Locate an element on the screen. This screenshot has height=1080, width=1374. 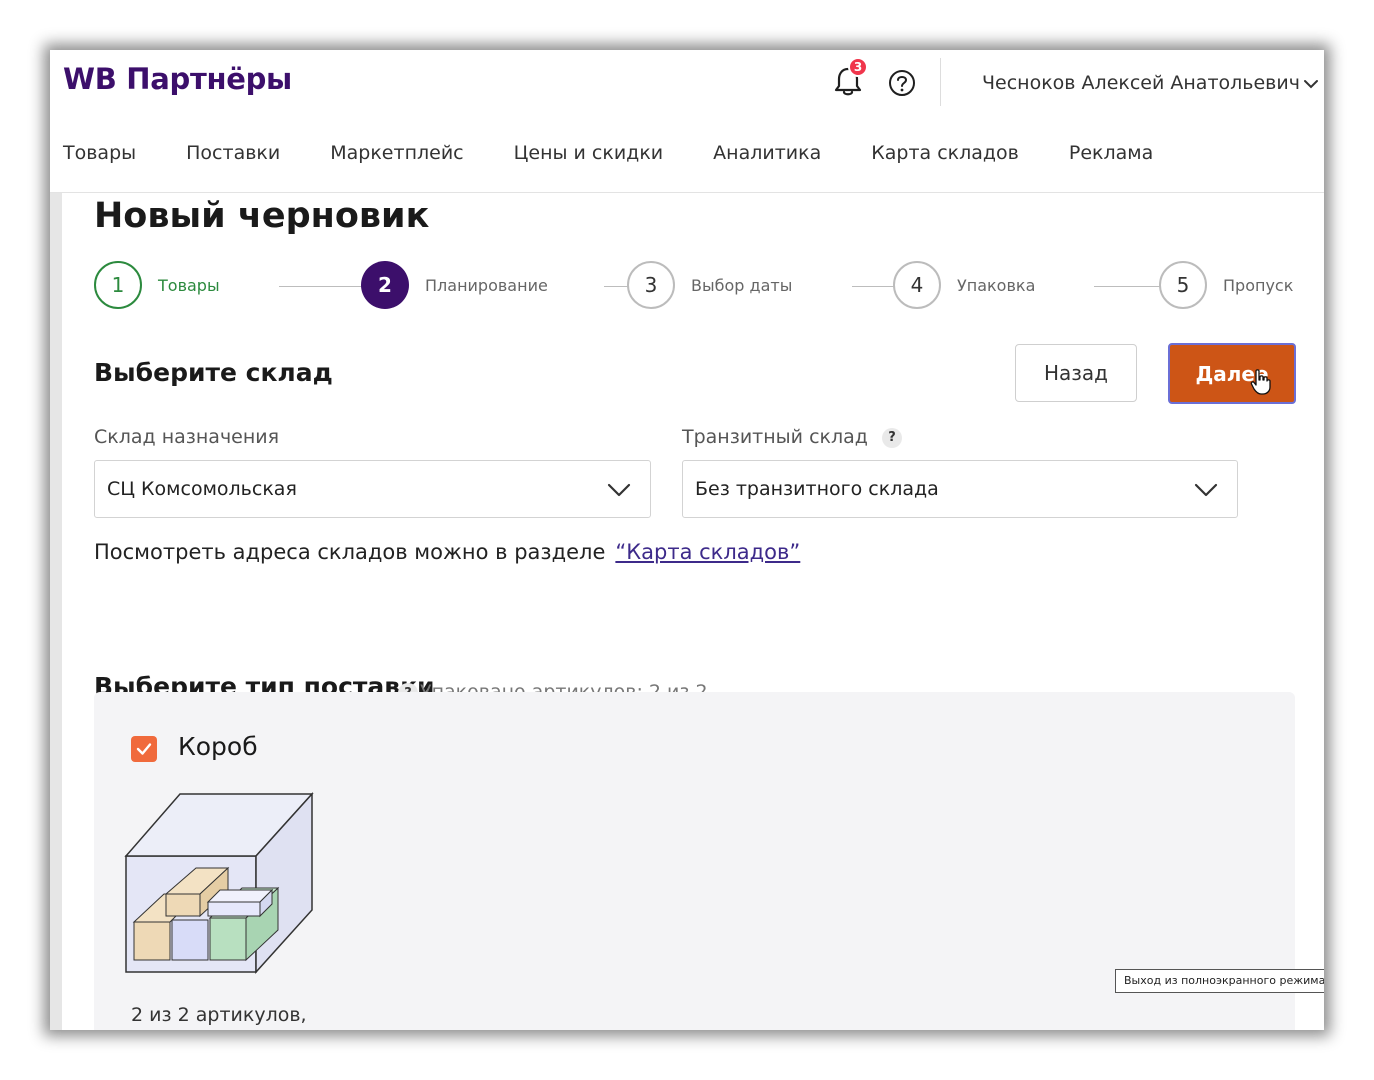
nav-item-analytics: Аналитика is located at coordinates (767, 153).